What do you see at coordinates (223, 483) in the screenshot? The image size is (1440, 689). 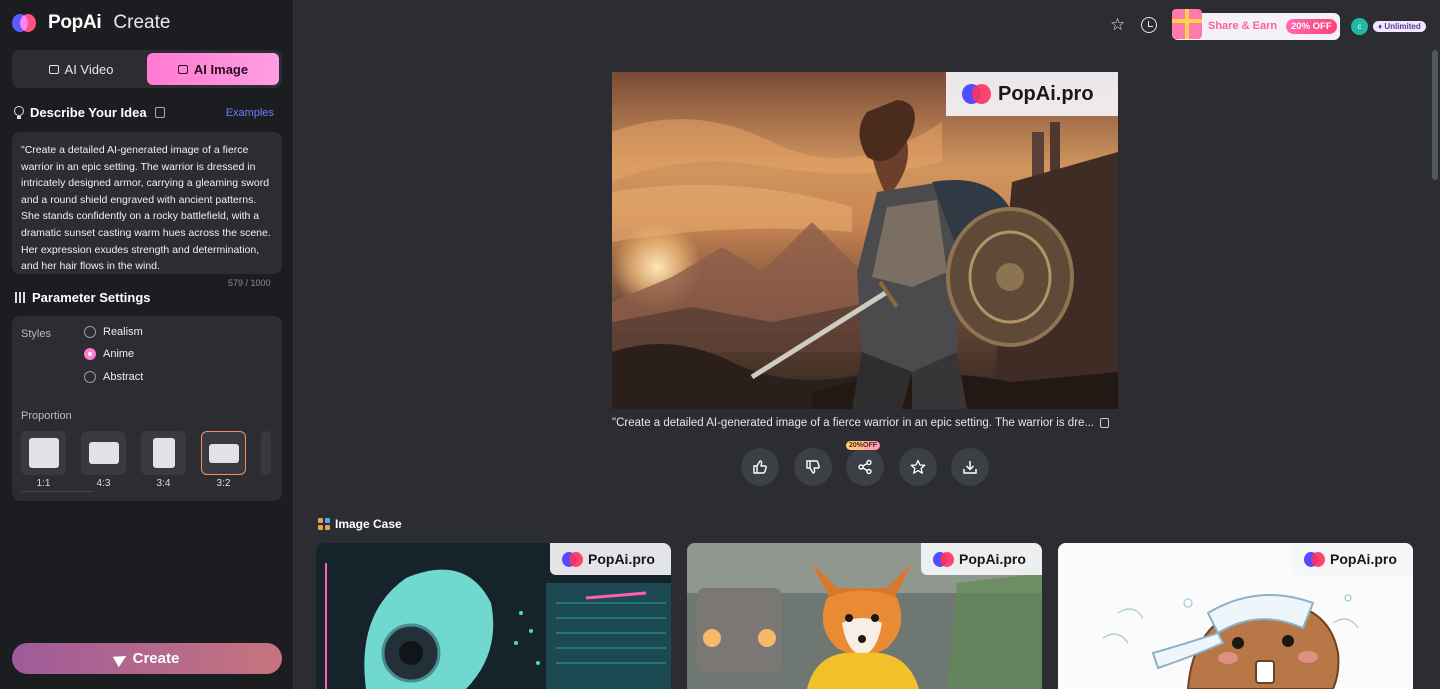 I see `proportion-caption: 3:2` at bounding box center [223, 483].